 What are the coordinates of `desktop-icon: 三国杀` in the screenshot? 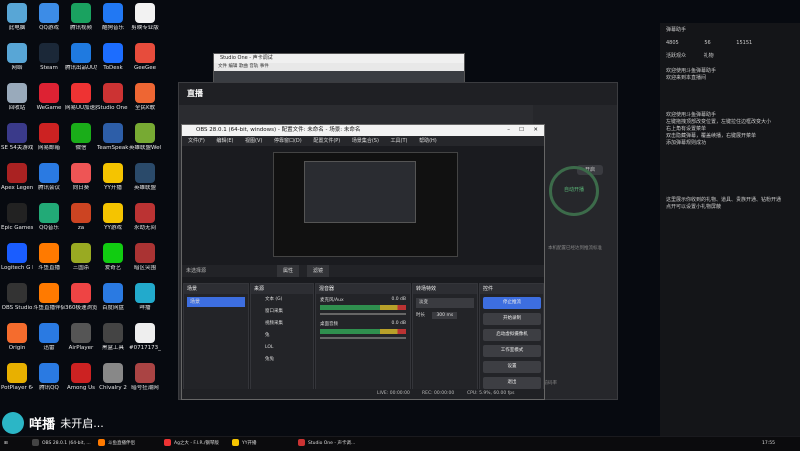 It's located at (81, 257).